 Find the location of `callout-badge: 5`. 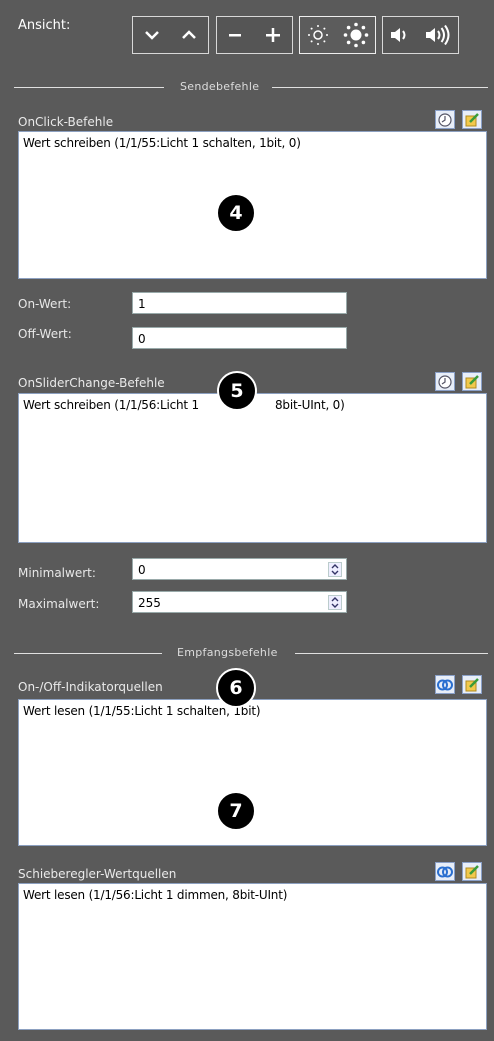

callout-badge: 5 is located at coordinates (237, 391).